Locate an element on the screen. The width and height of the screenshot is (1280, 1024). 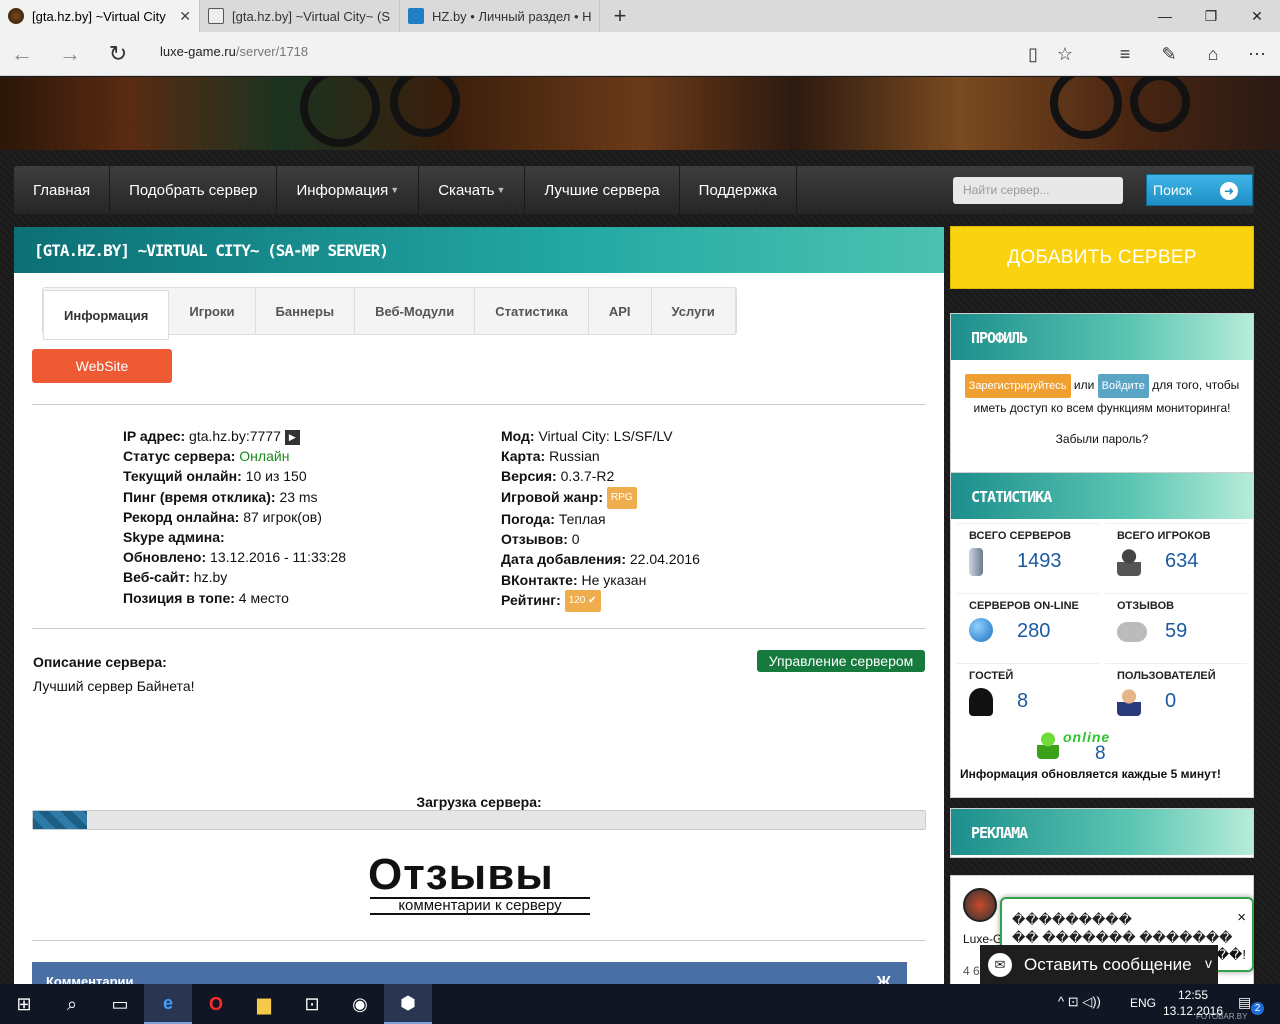
menu-item-best-servers: Лучшие сервера is located at coordinates (602, 190).